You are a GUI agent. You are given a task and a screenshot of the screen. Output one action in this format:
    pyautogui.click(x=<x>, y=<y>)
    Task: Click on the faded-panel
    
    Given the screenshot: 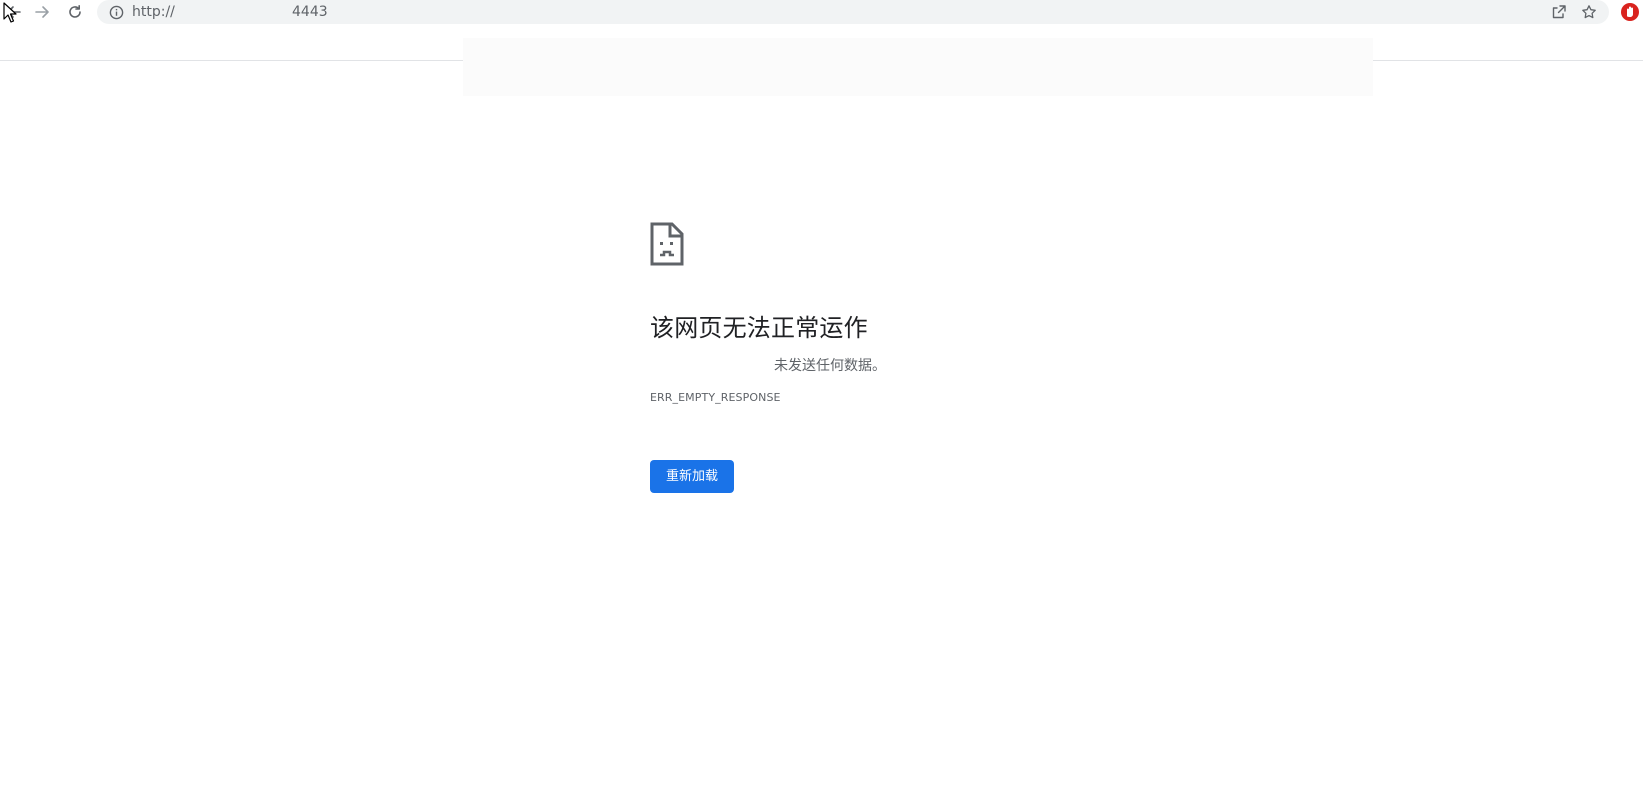 What is the action you would take?
    pyautogui.click(x=918, y=67)
    